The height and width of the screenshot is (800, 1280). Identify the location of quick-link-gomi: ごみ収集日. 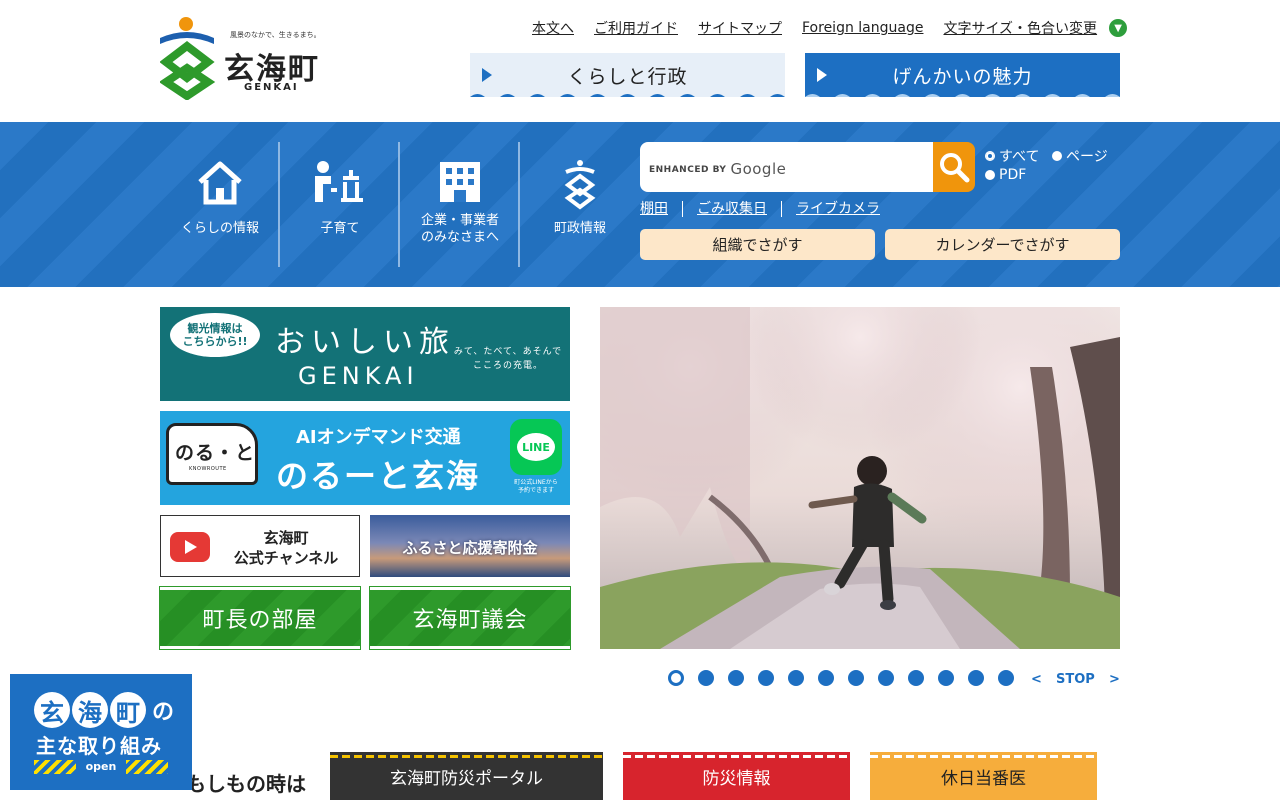
(731, 209).